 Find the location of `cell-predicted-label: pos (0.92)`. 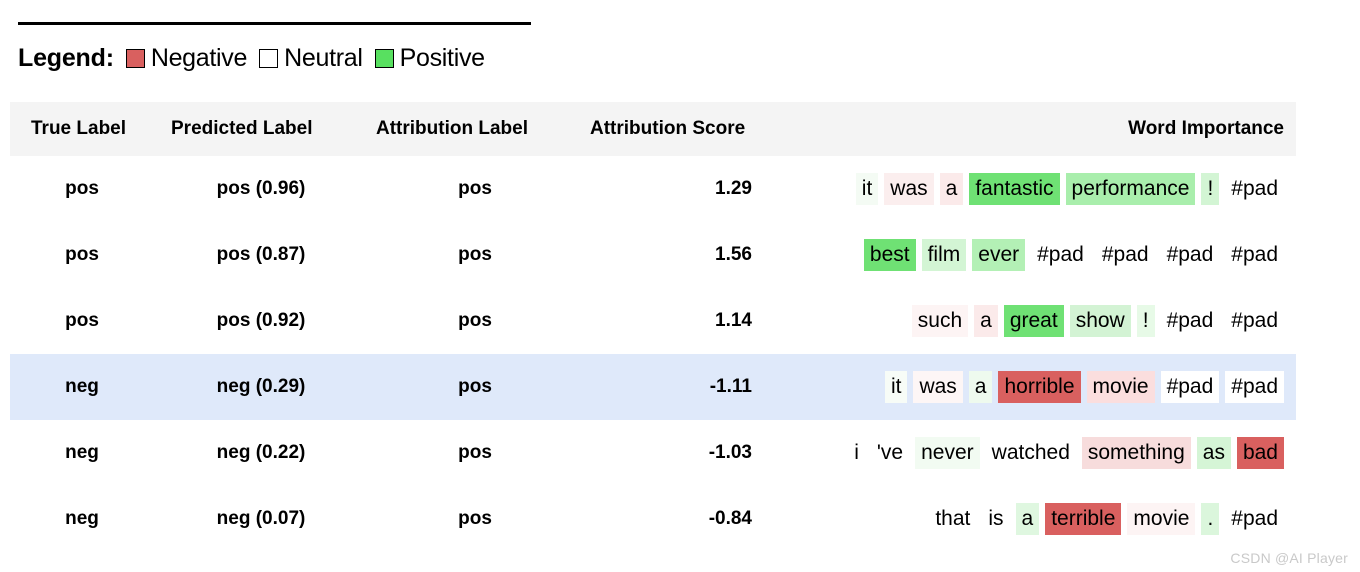

cell-predicted-label: pos (0.92) is located at coordinates (261, 320).